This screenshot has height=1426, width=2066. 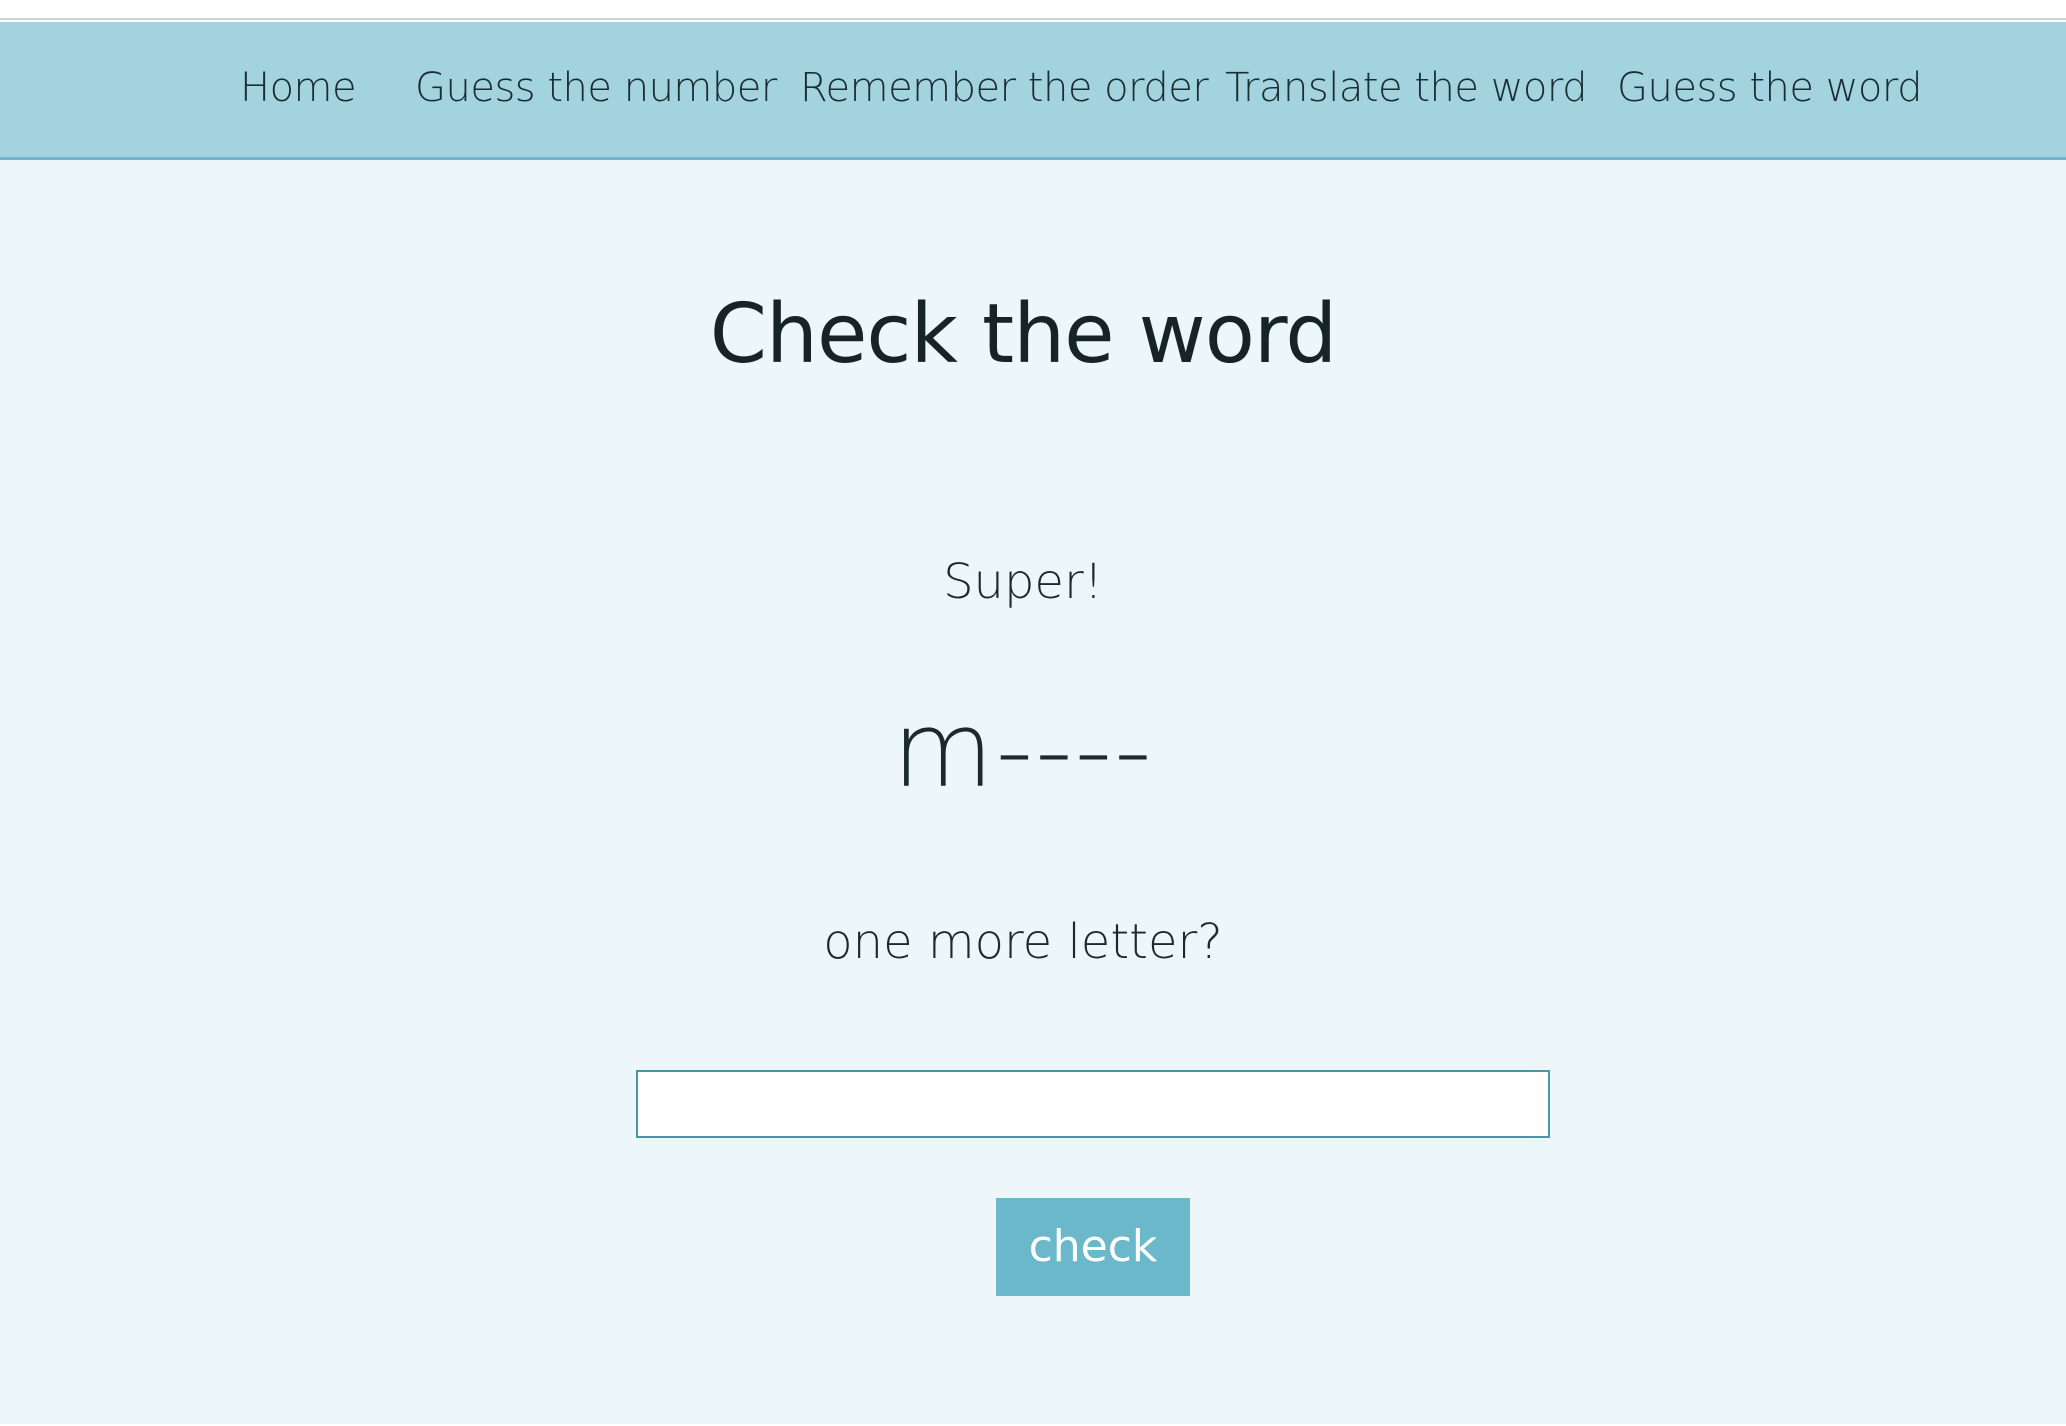 What do you see at coordinates (1023, 750) in the screenshot?
I see `word-mask: m----` at bounding box center [1023, 750].